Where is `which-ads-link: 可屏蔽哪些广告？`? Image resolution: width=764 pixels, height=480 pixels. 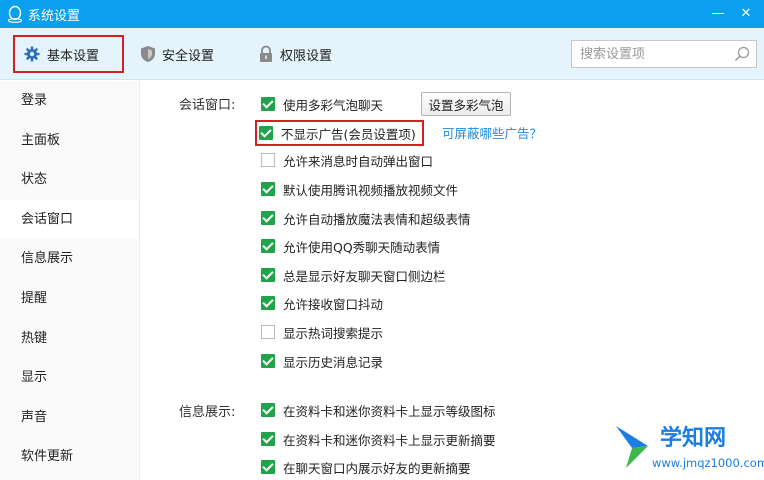
which-ads-link: 可屏蔽哪些广告？ is located at coordinates (492, 132).